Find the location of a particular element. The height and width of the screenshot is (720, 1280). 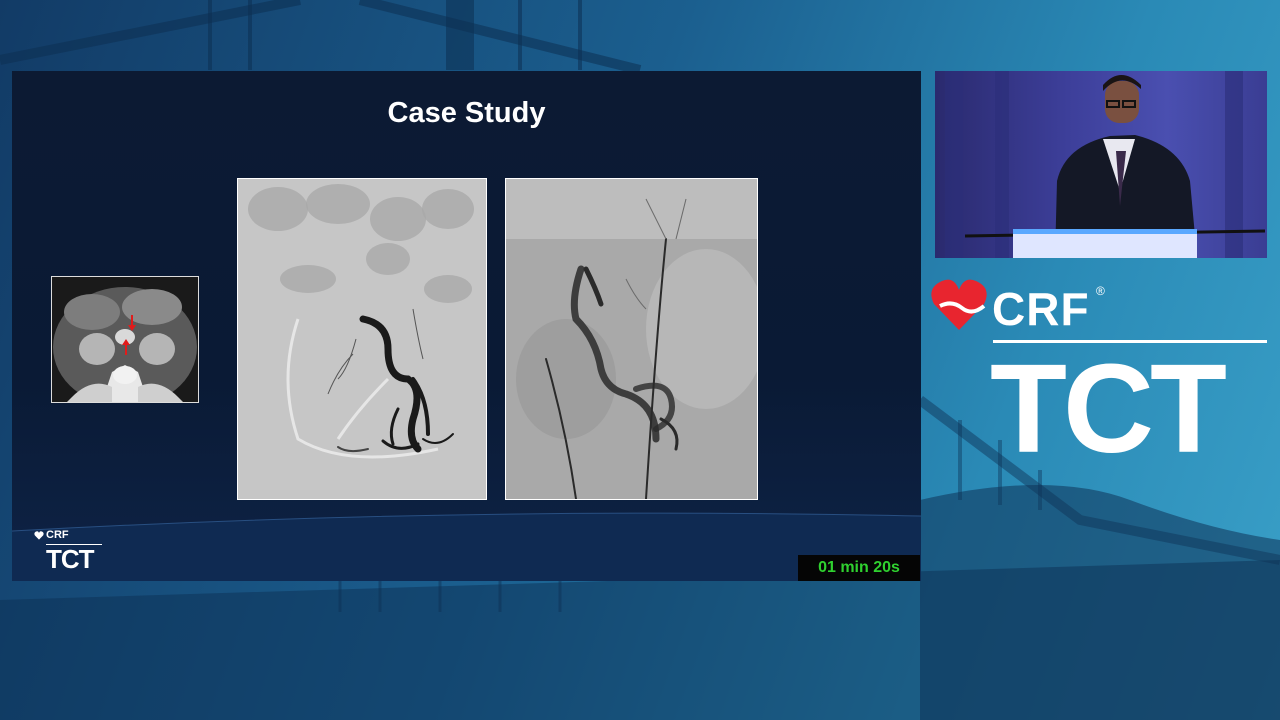

slide-logo-crf: CRF is located at coordinates (51, 535).